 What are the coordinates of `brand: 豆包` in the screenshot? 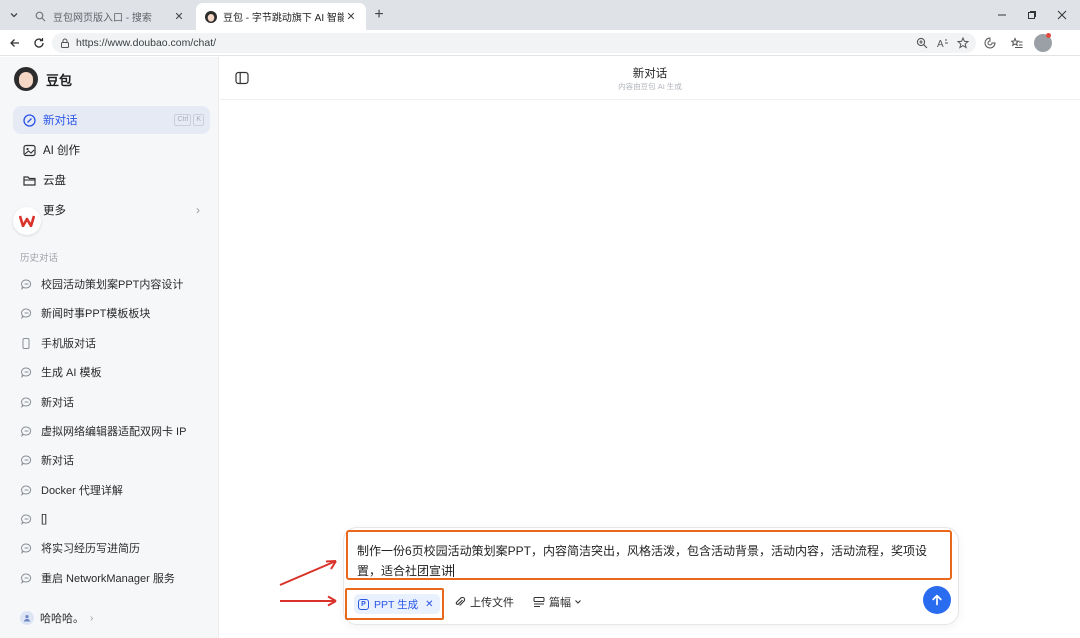 It's located at (43, 79).